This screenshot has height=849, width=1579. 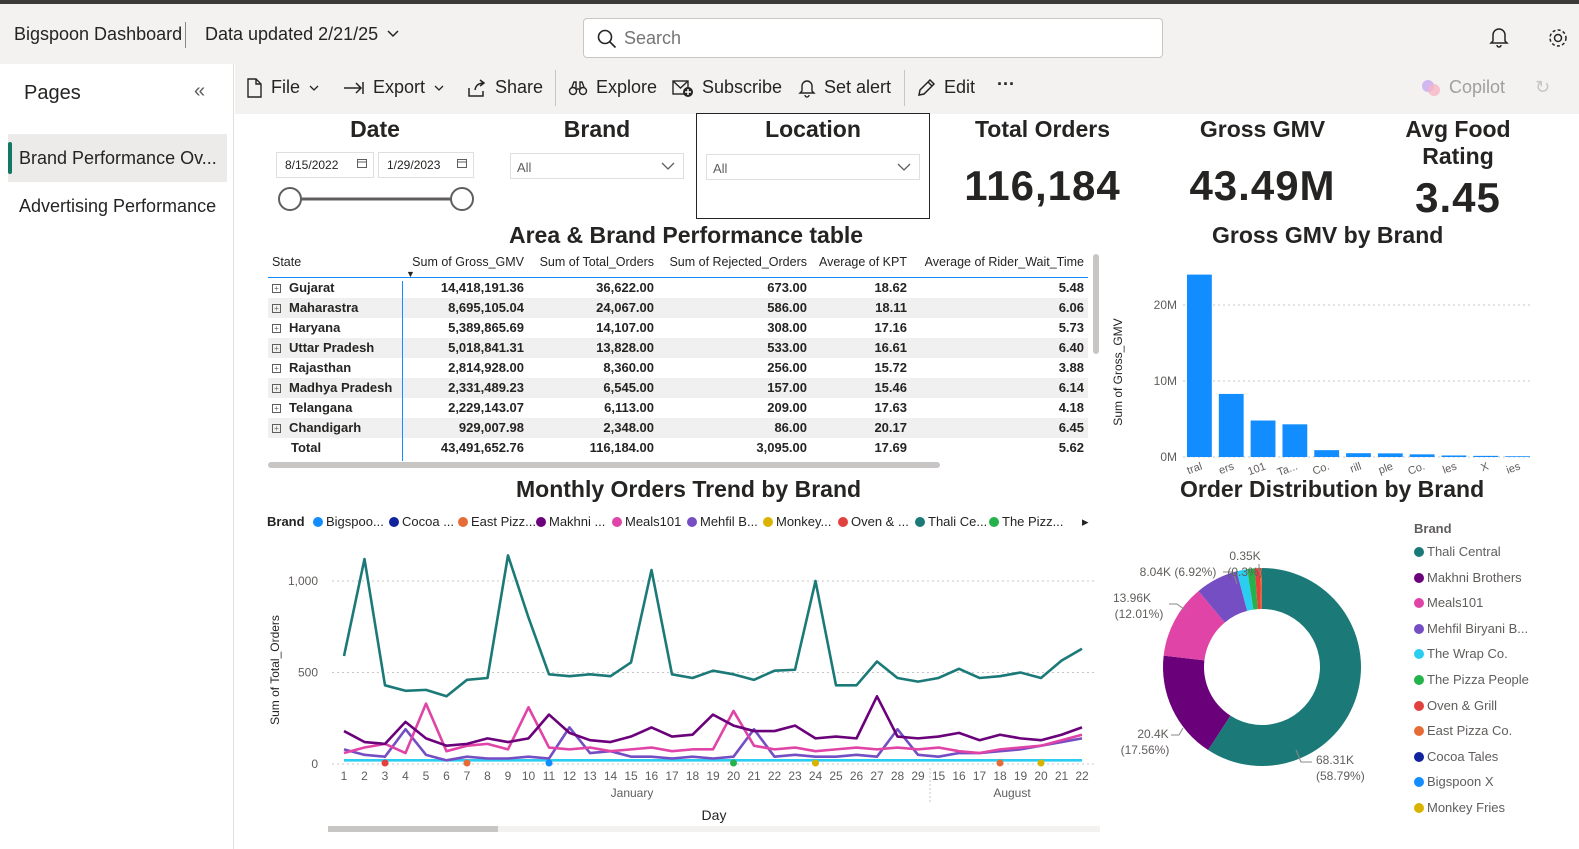 What do you see at coordinates (393, 35) in the screenshot?
I see `chevron-down-icon` at bounding box center [393, 35].